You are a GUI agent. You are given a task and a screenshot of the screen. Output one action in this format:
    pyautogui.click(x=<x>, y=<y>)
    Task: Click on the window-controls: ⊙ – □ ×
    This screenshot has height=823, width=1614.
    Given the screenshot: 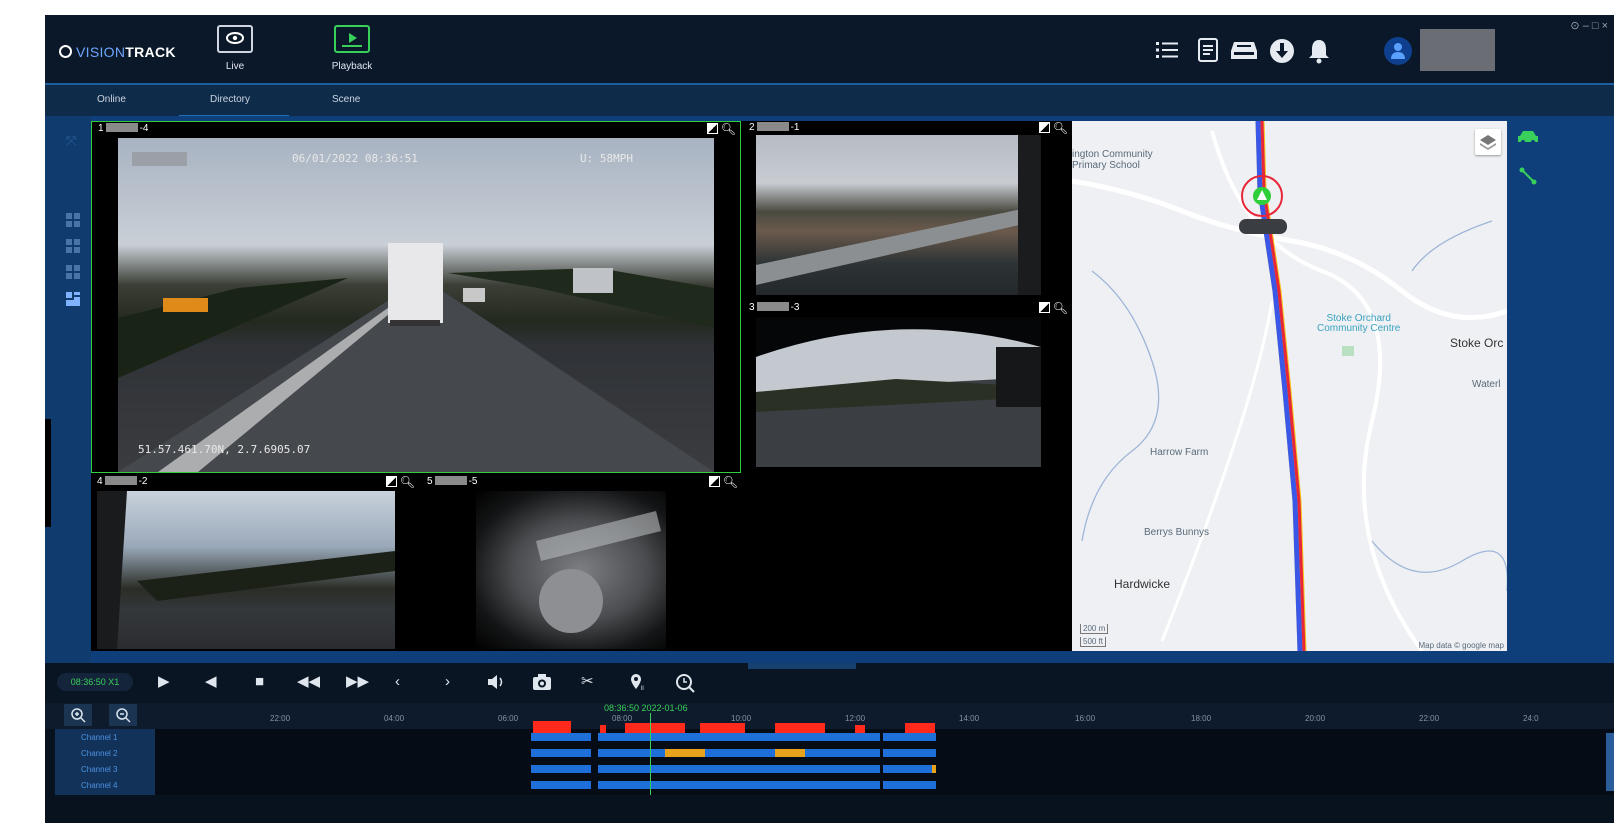 What is the action you would take?
    pyautogui.click(x=1589, y=25)
    